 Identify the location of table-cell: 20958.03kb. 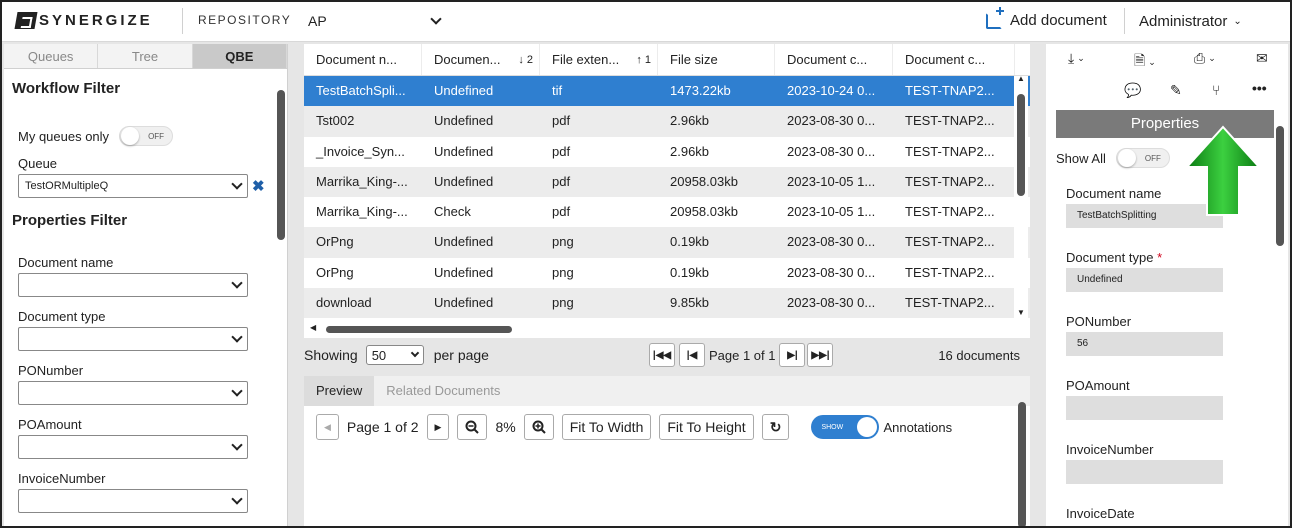
(704, 181).